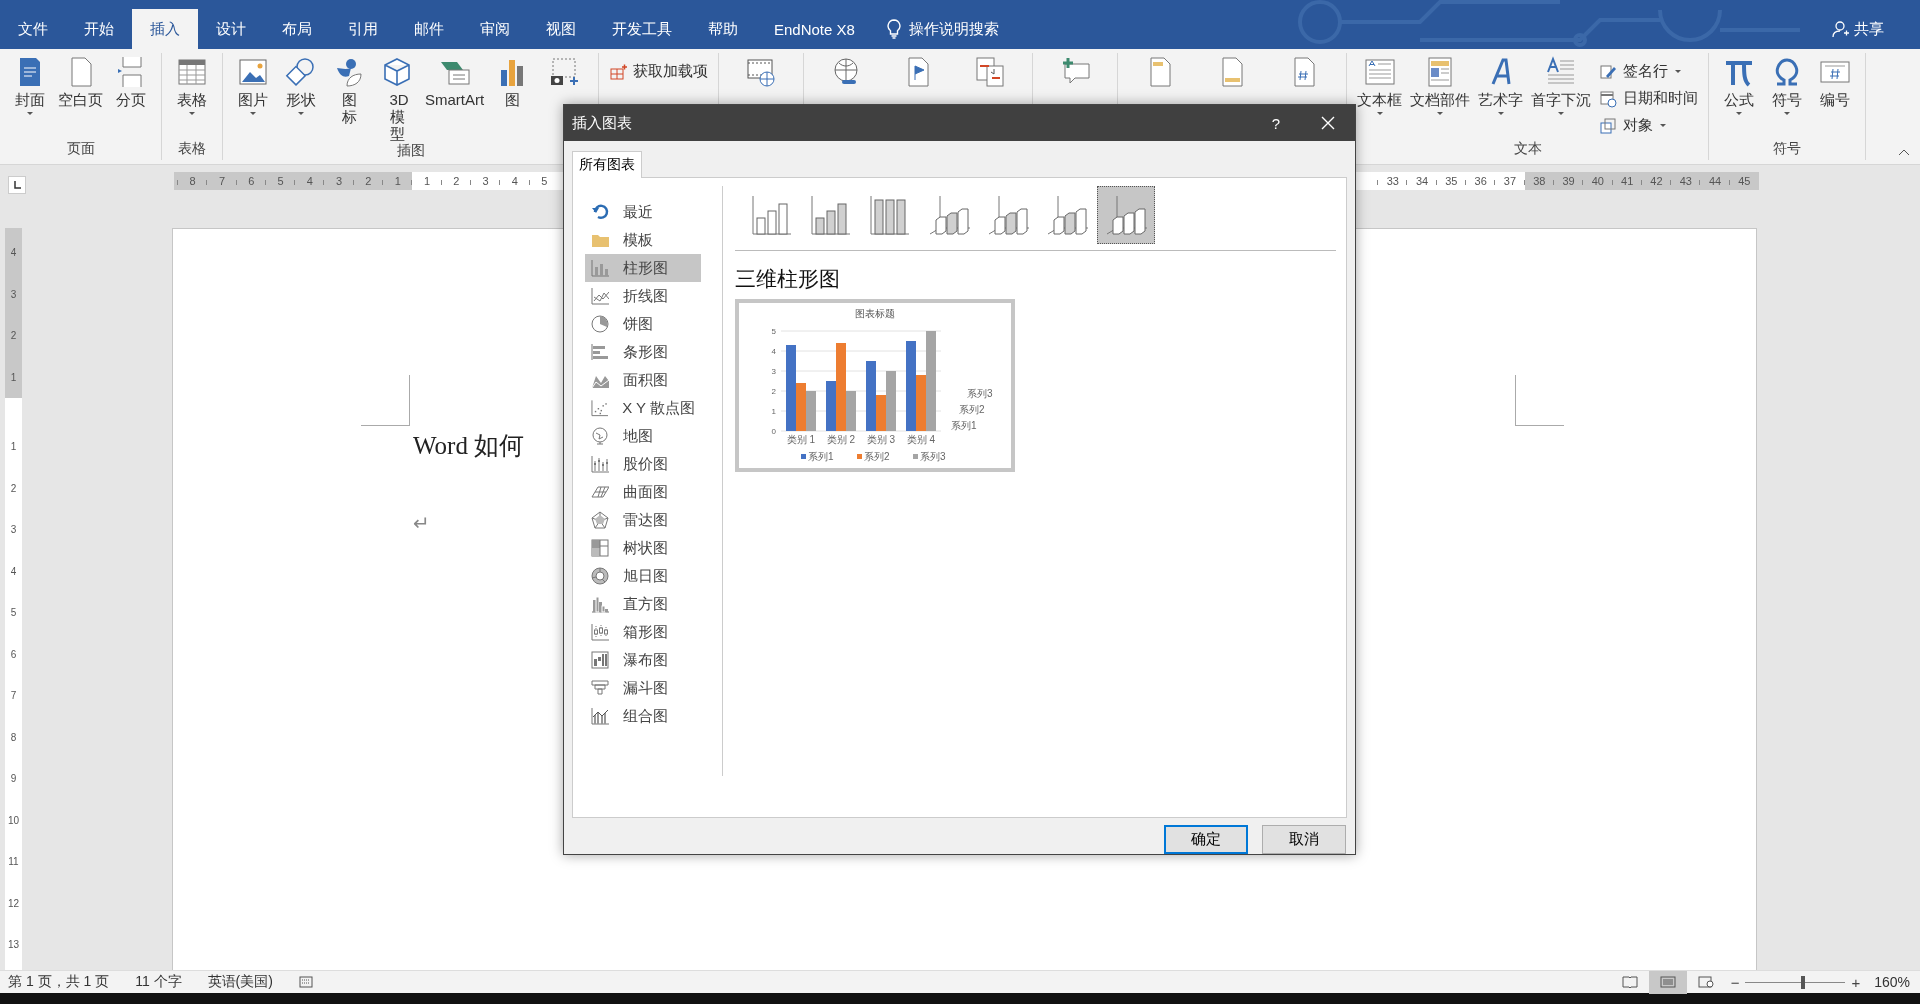 The width and height of the screenshot is (1920, 1004). I want to click on ribbon-tab: 文件, so click(33, 29).